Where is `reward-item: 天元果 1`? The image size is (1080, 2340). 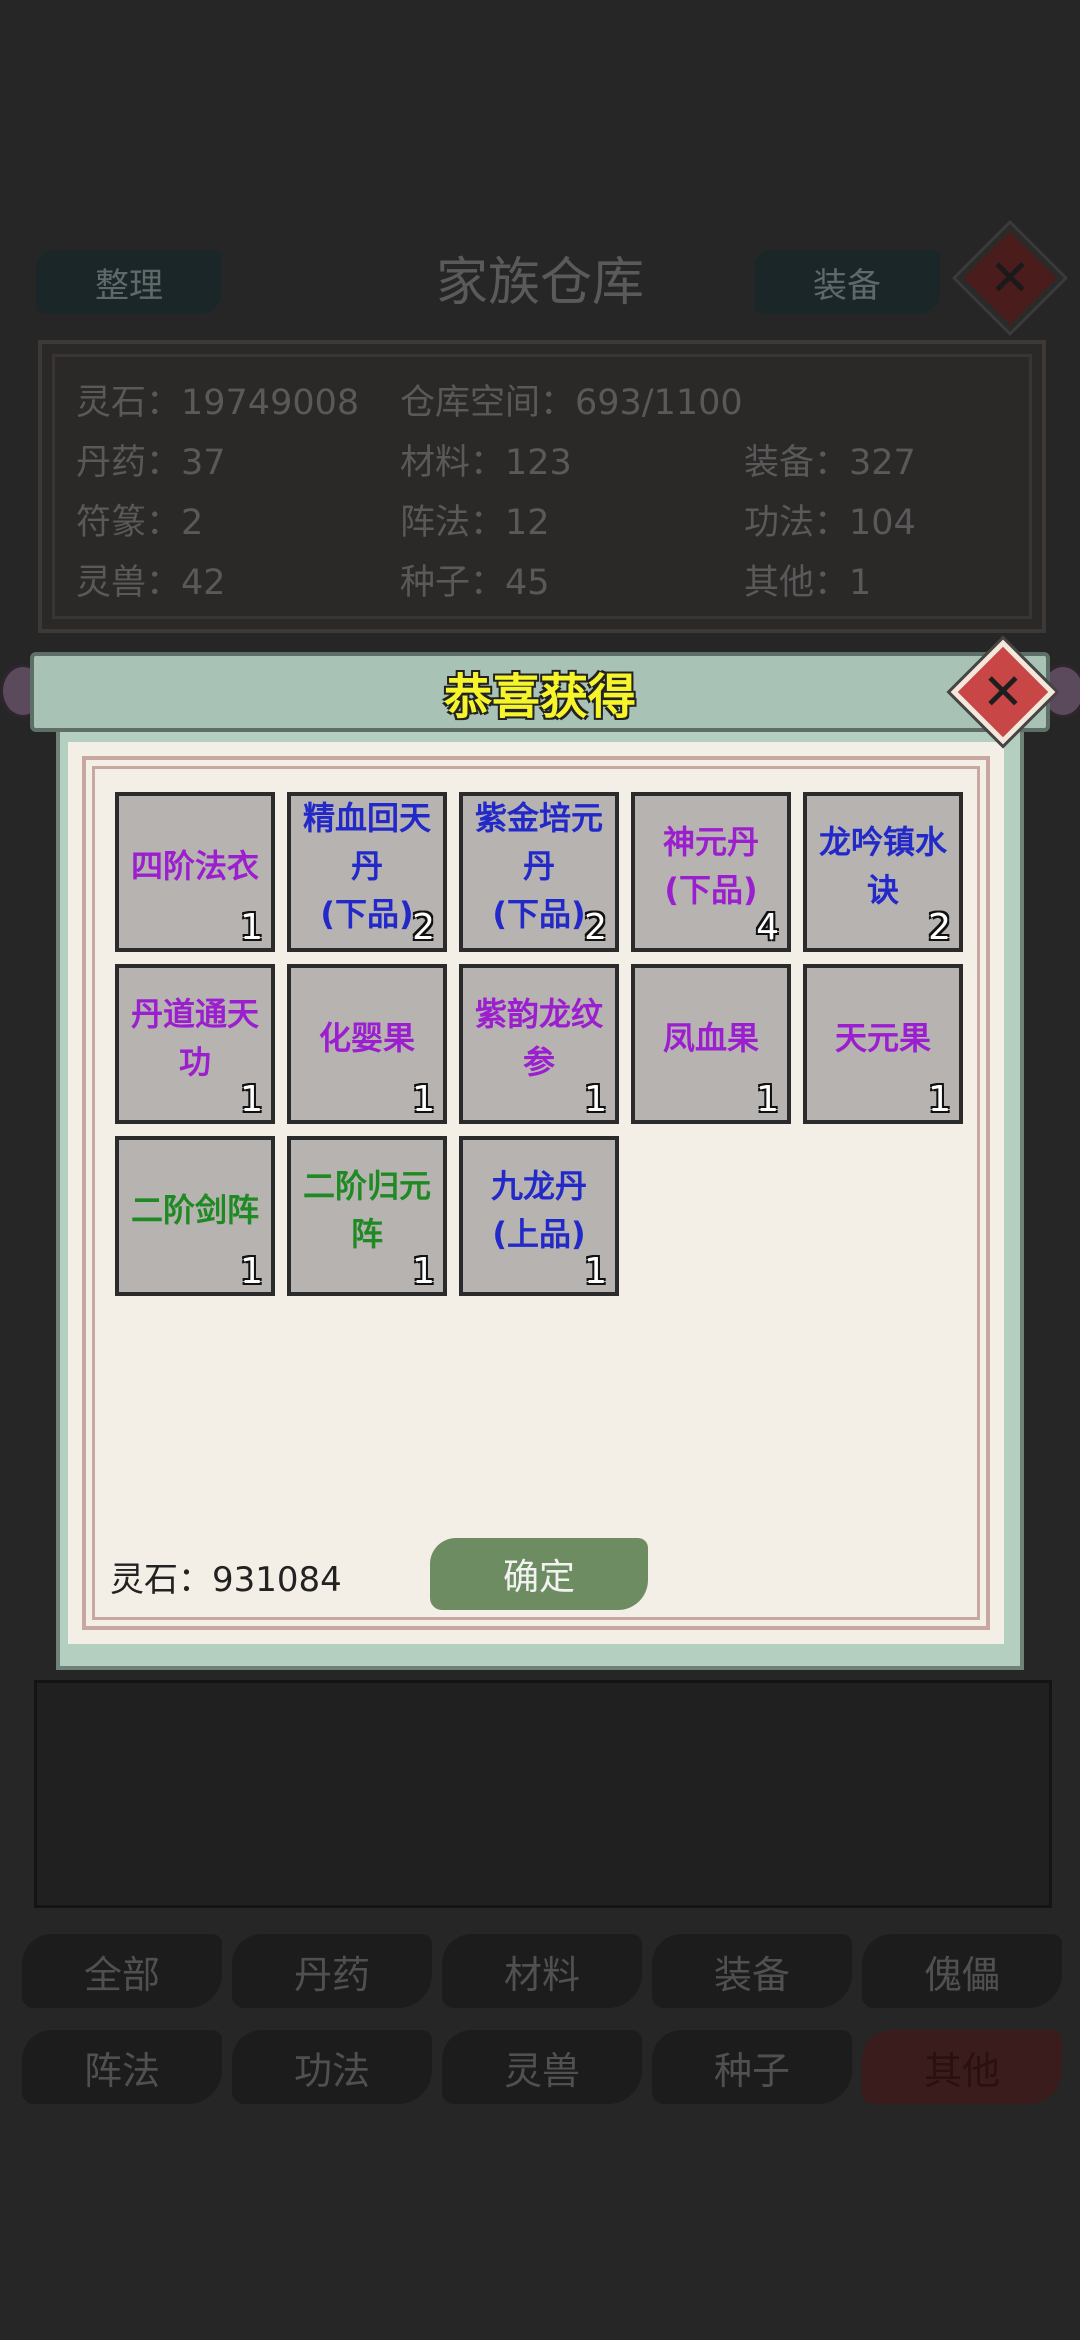
reward-item: 天元果 1 is located at coordinates (883, 1044).